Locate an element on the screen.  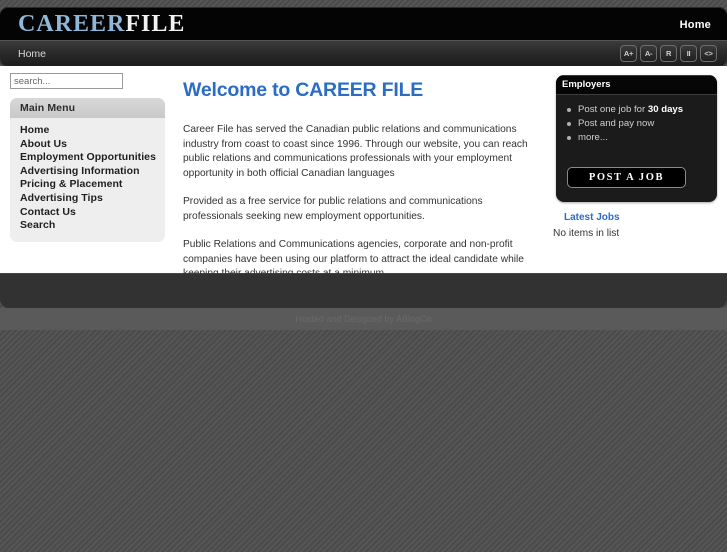
breadcrumb: Home is located at coordinates (32, 54).